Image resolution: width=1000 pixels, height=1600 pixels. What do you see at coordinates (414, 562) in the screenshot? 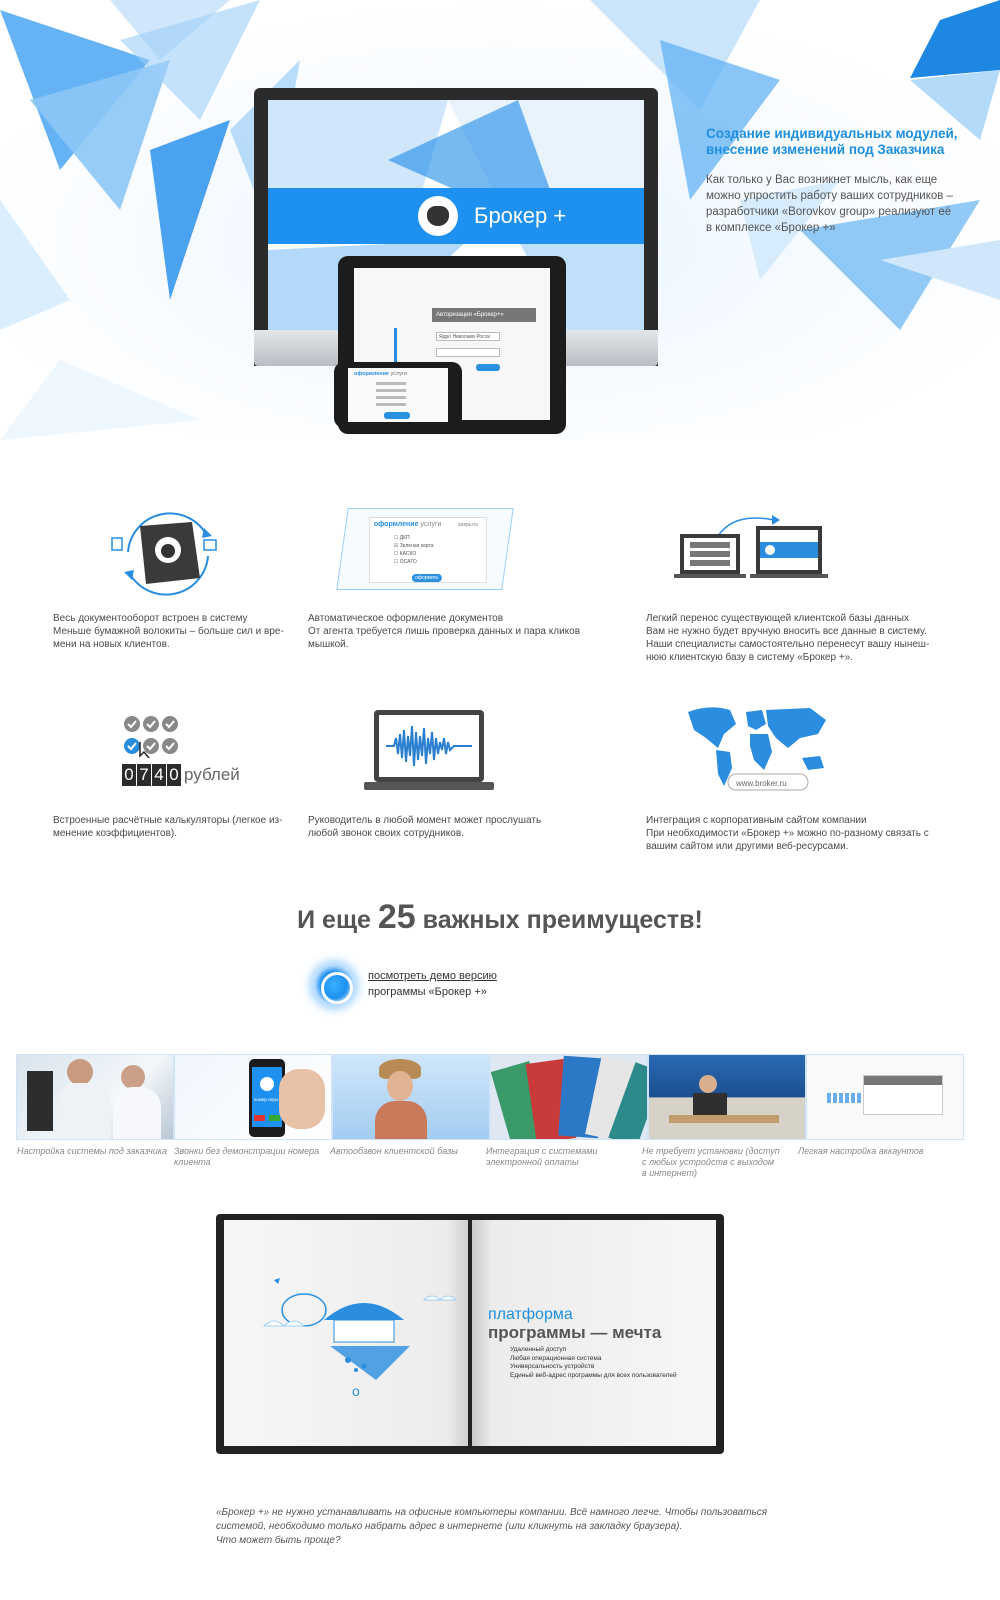
I see `doc-form-option: ☐ ОСАГО` at bounding box center [414, 562].